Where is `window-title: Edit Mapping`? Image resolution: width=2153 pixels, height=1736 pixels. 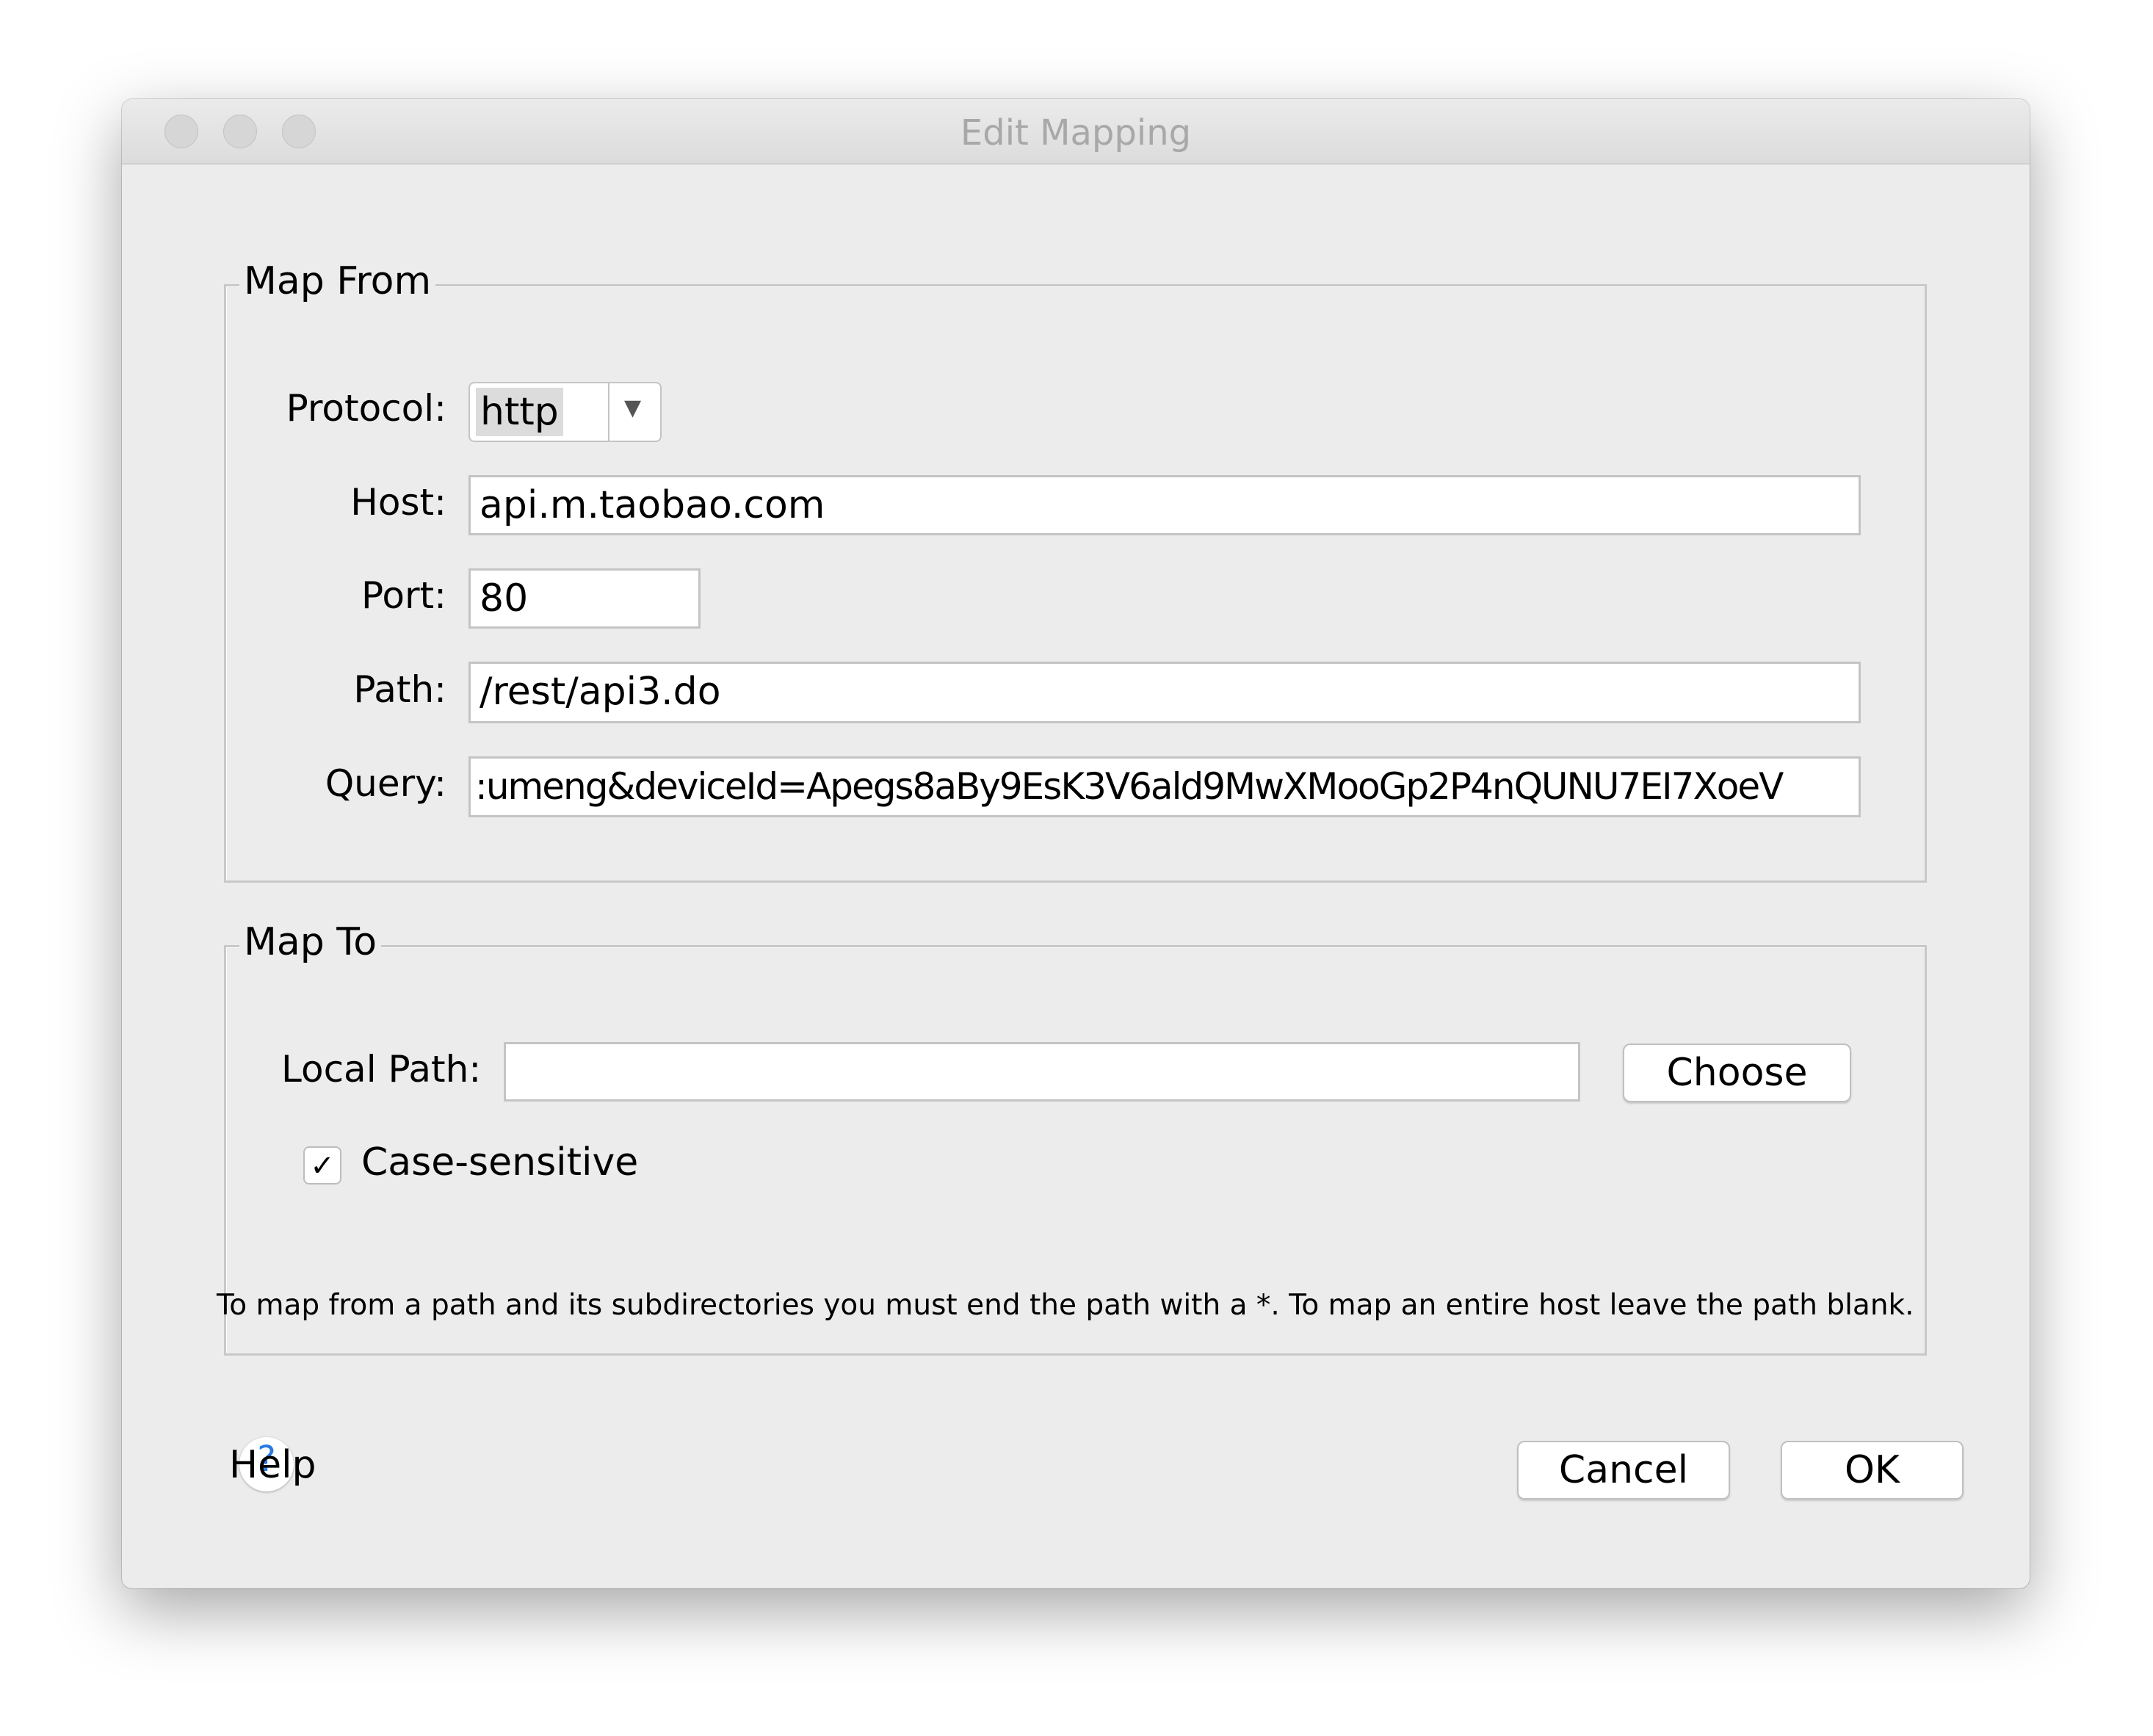 window-title: Edit Mapping is located at coordinates (1076, 132).